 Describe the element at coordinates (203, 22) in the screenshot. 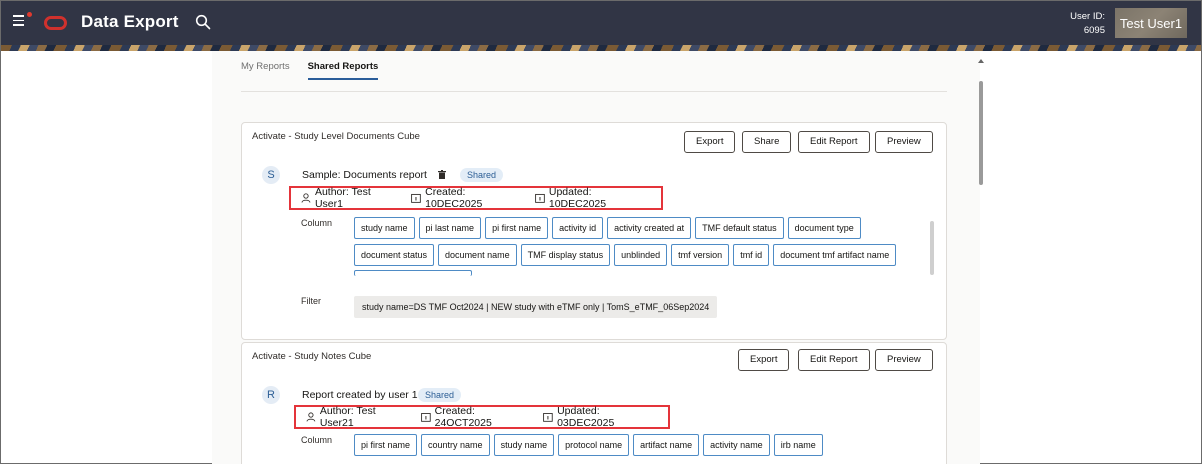

I see `search-icon` at that location.